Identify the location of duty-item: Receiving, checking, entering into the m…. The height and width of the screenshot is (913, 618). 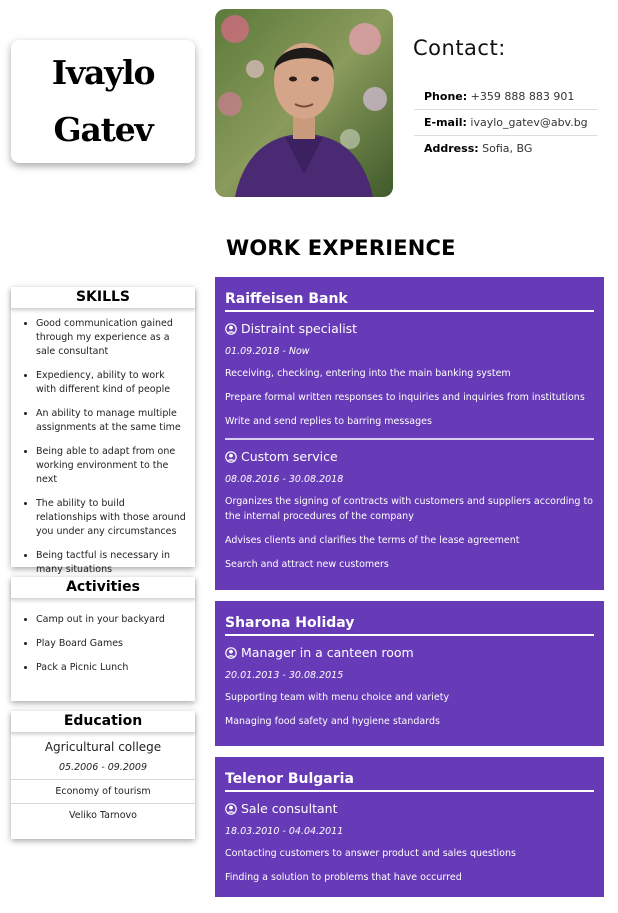
(368, 373).